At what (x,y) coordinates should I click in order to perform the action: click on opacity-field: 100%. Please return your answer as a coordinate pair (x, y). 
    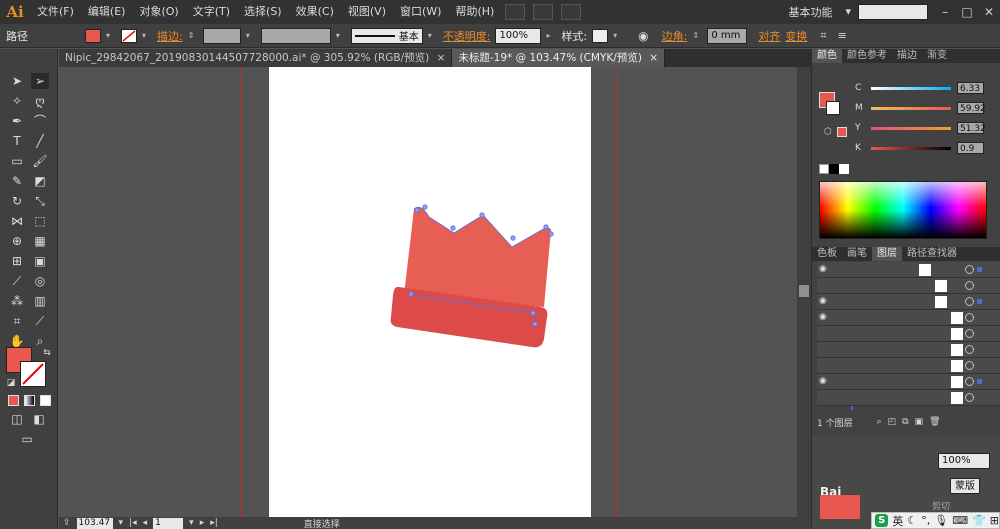
    Looking at the image, I should click on (518, 35).